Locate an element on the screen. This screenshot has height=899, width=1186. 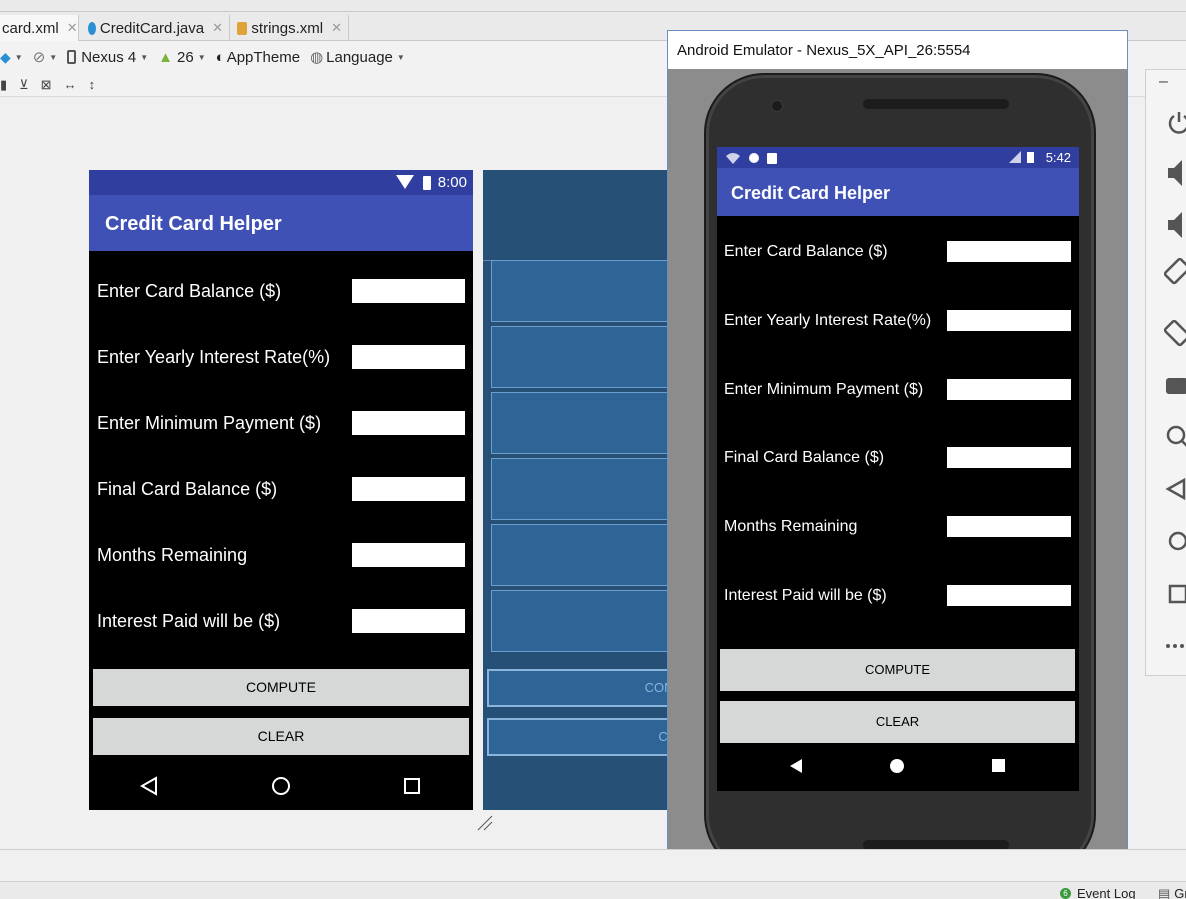
blueprint-preview: COM CL is located at coordinates (575, 490).